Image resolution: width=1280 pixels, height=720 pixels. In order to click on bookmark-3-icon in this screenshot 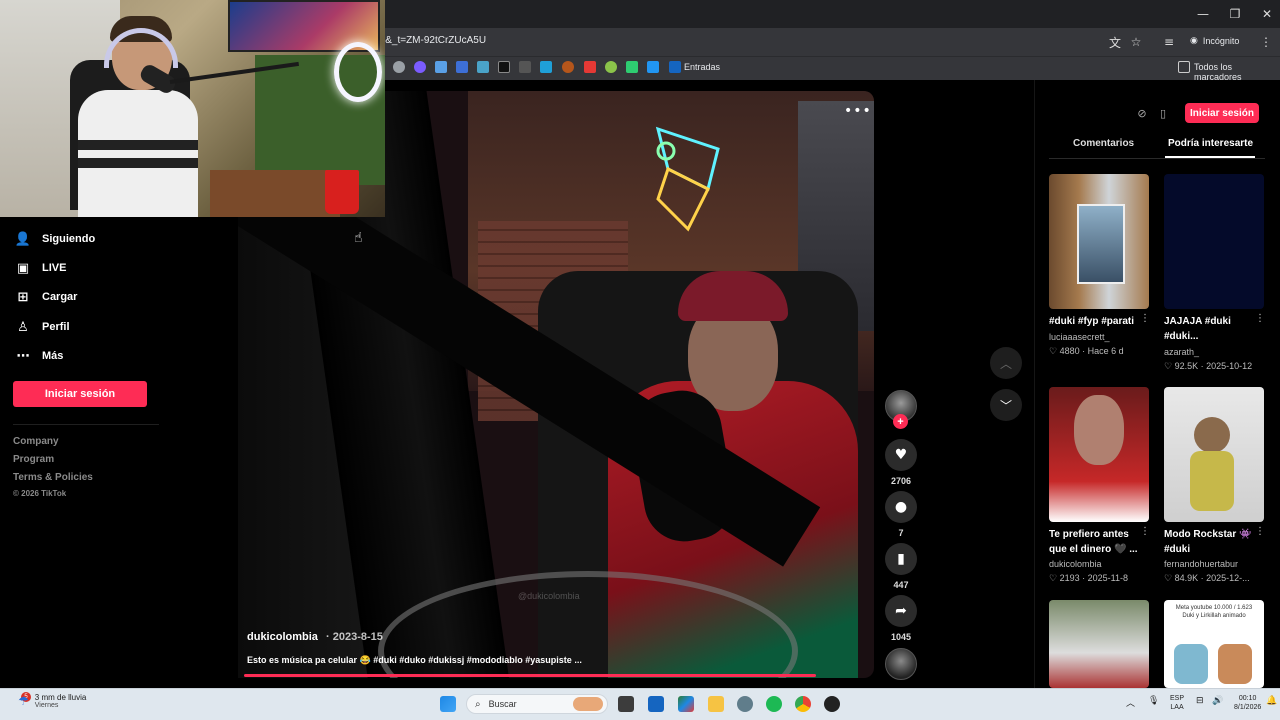, I will do `click(441, 67)`.